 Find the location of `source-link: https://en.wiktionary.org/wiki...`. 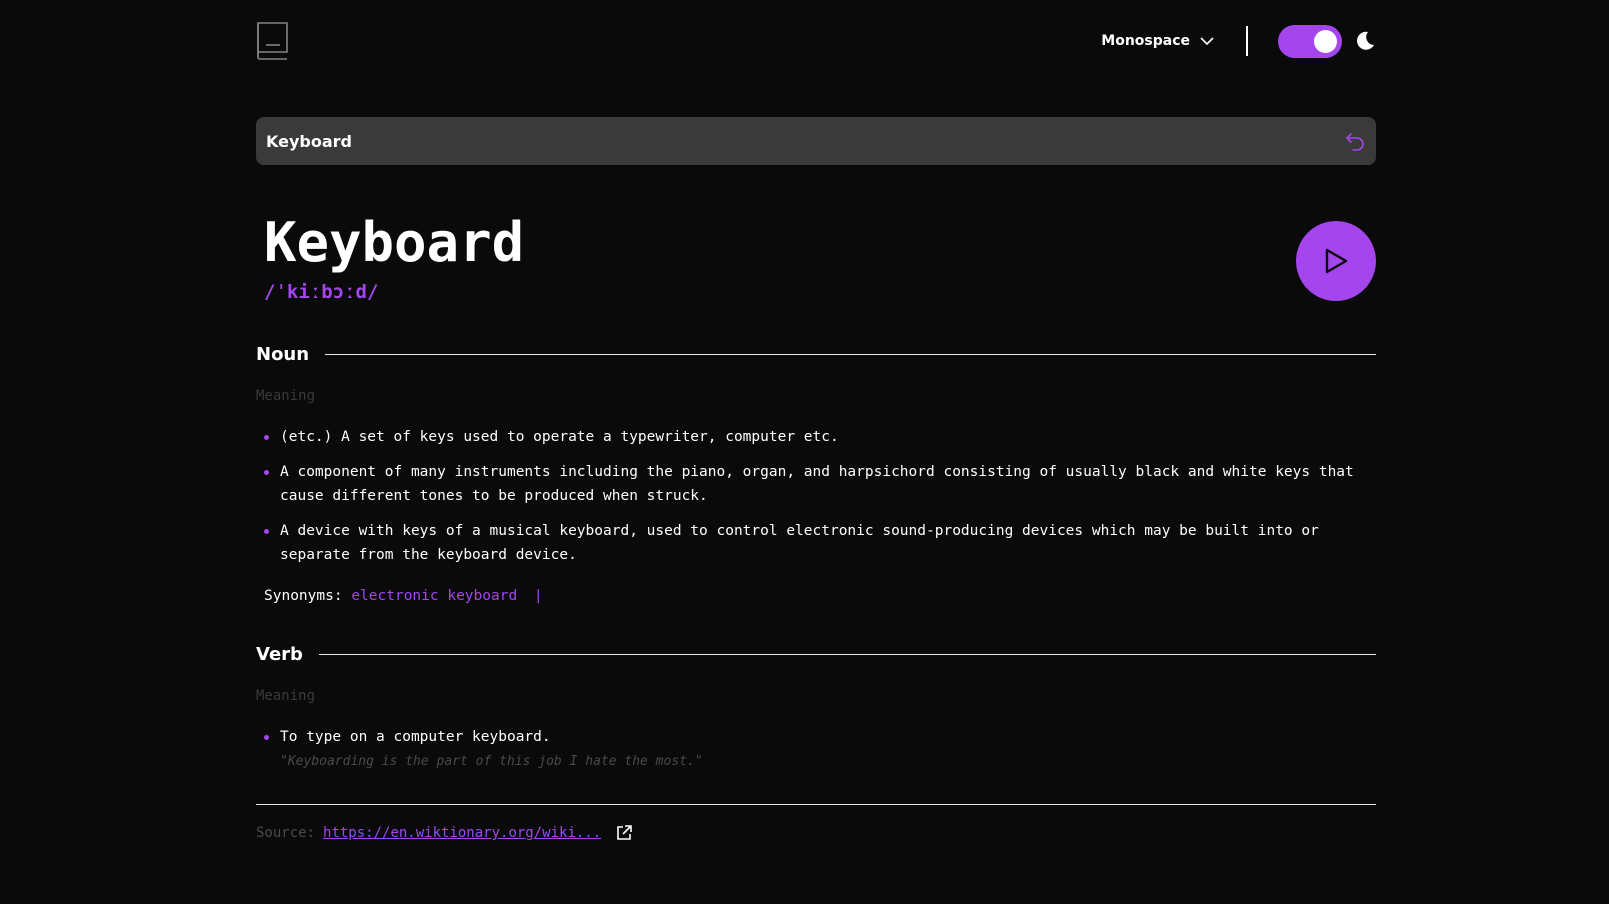

source-link: https://en.wiktionary.org/wiki... is located at coordinates (462, 833).